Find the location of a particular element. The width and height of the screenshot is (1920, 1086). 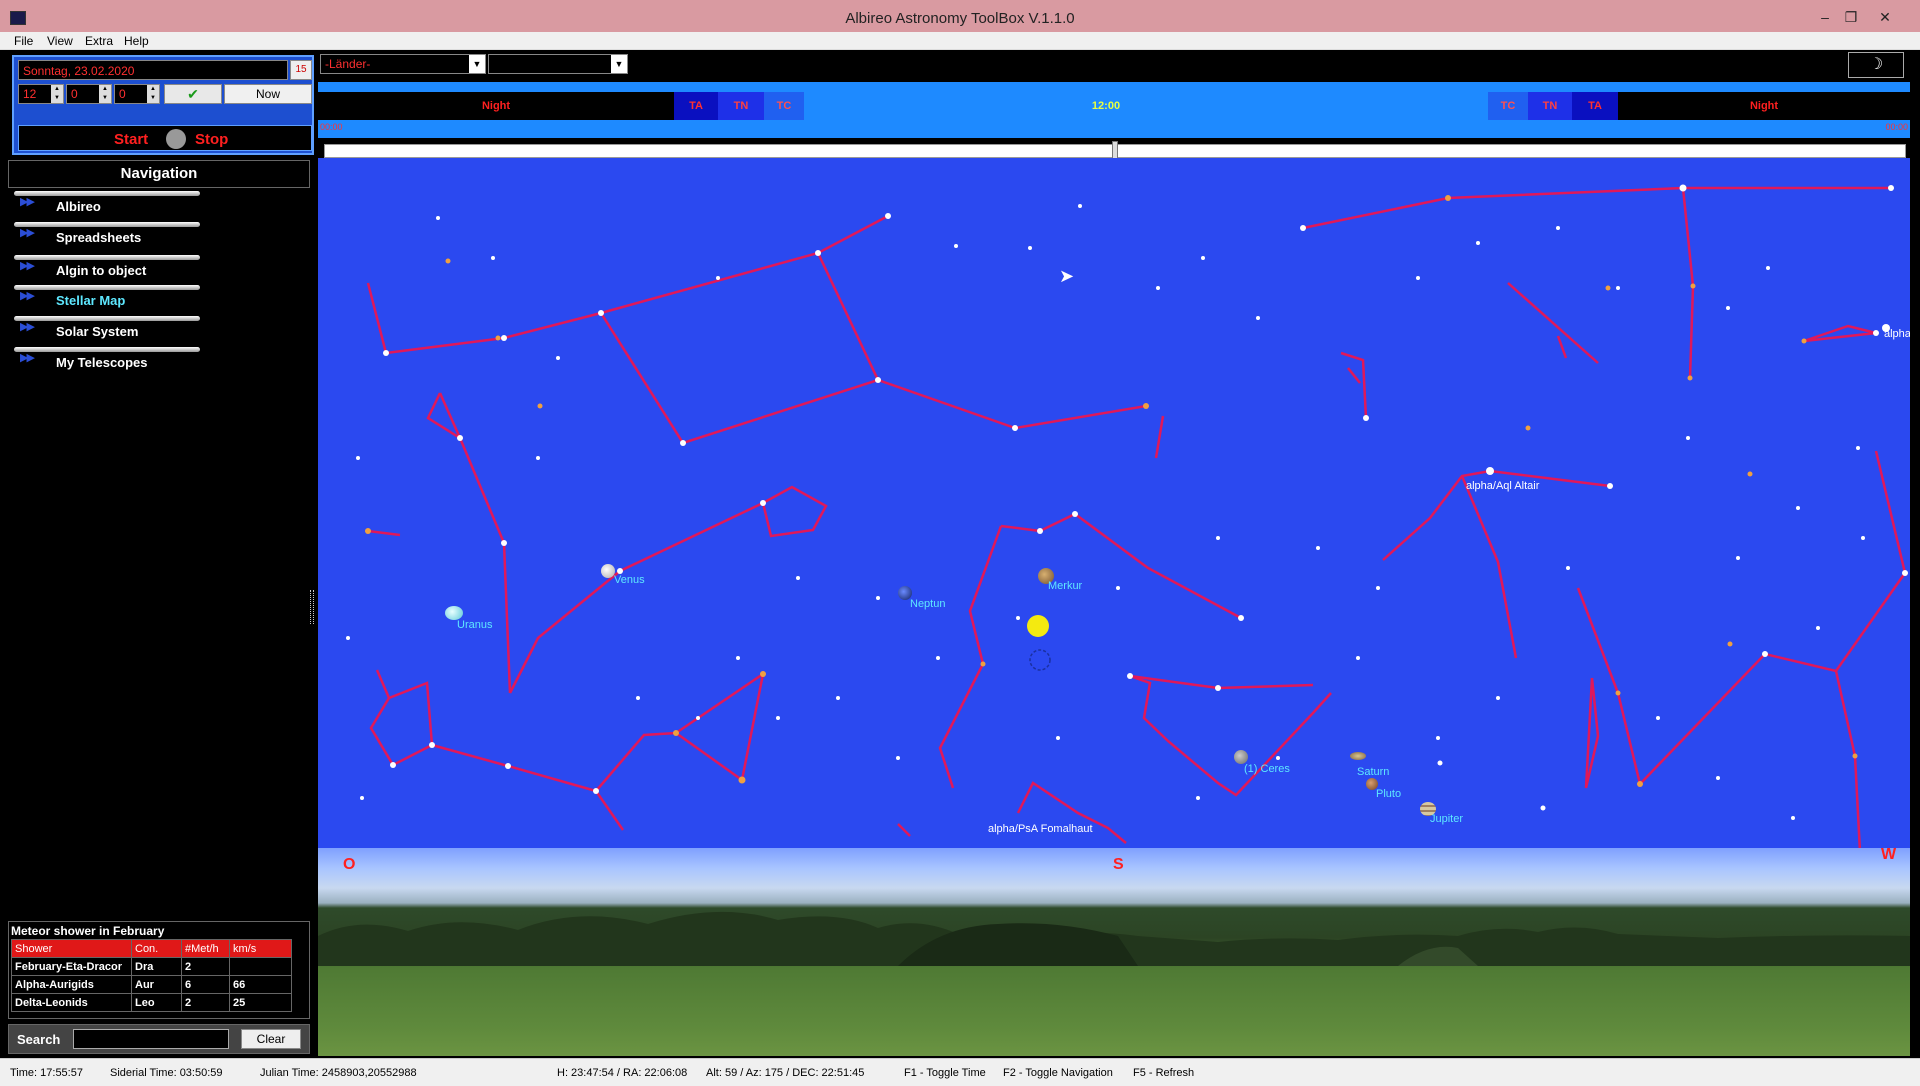

table-cell: 66 is located at coordinates (260, 984).